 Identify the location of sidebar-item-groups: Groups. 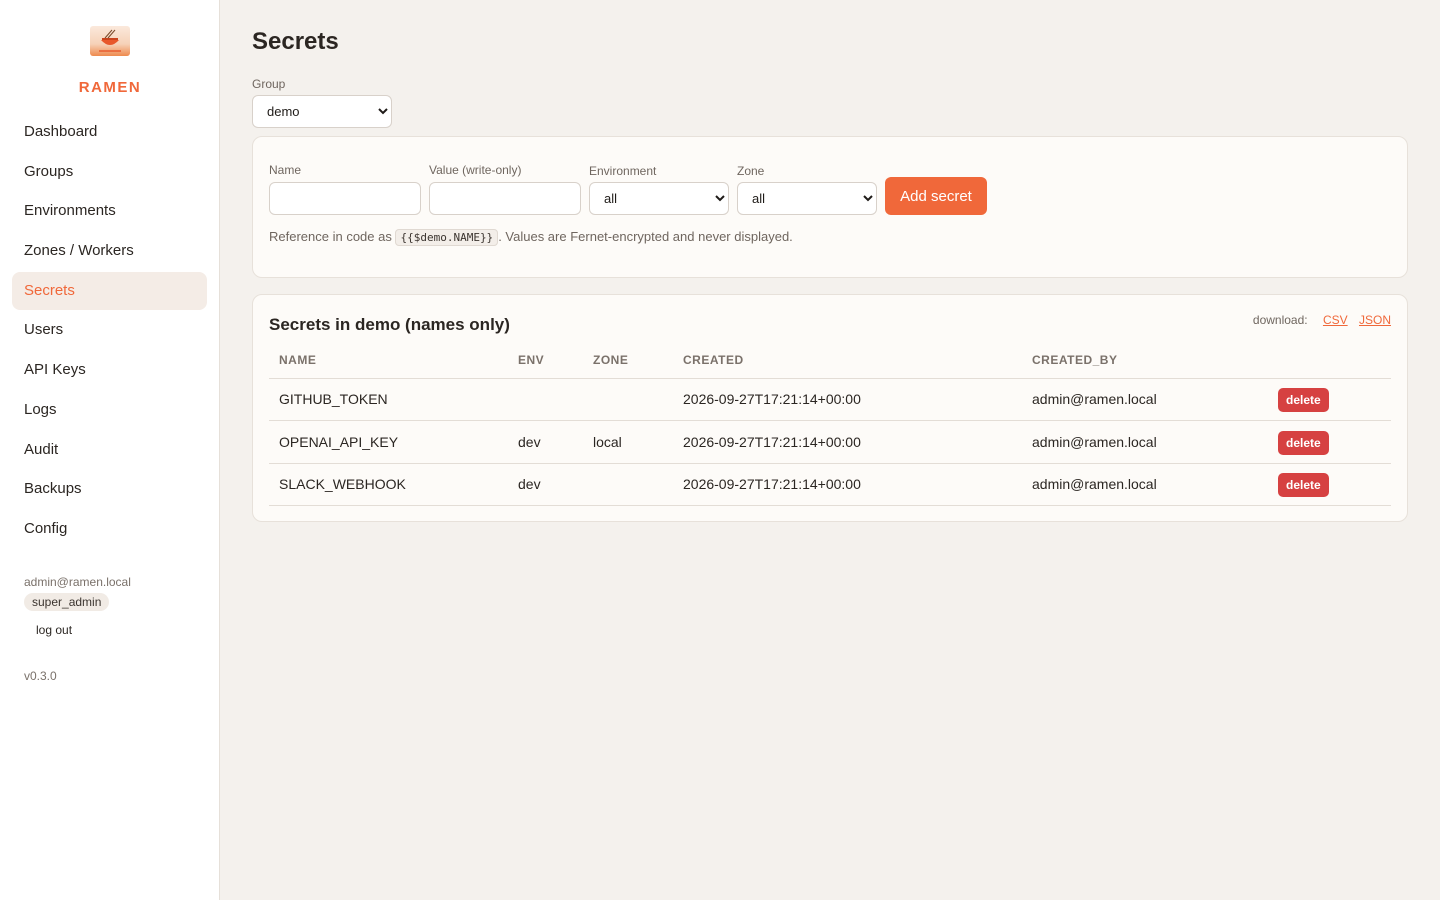
(109, 172).